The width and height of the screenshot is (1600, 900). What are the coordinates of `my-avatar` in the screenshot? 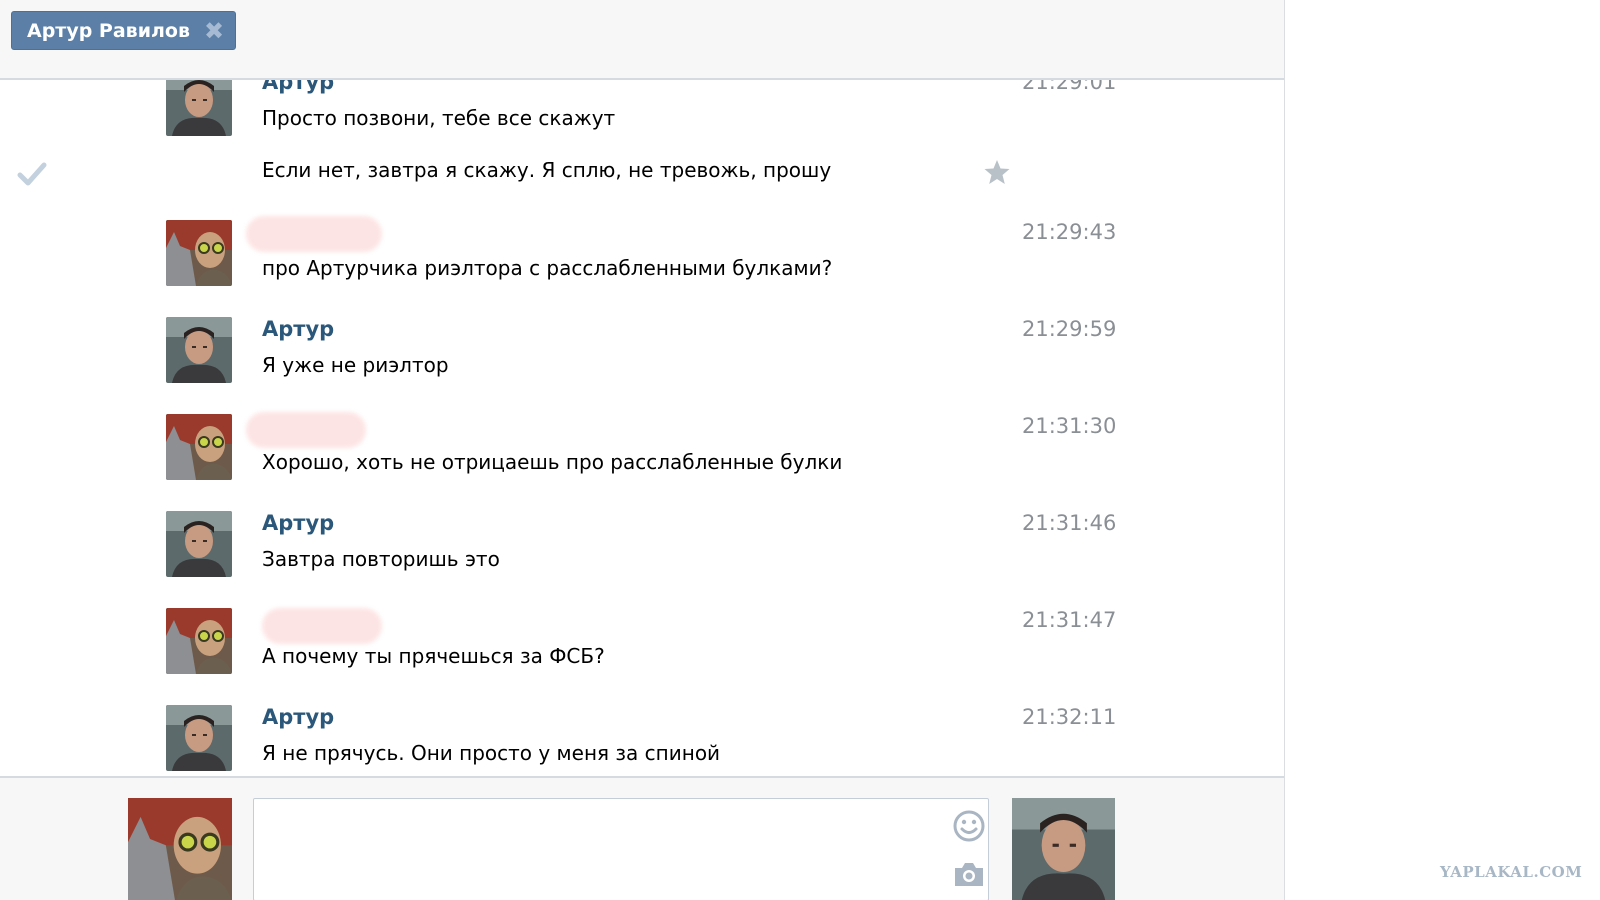 It's located at (180, 849).